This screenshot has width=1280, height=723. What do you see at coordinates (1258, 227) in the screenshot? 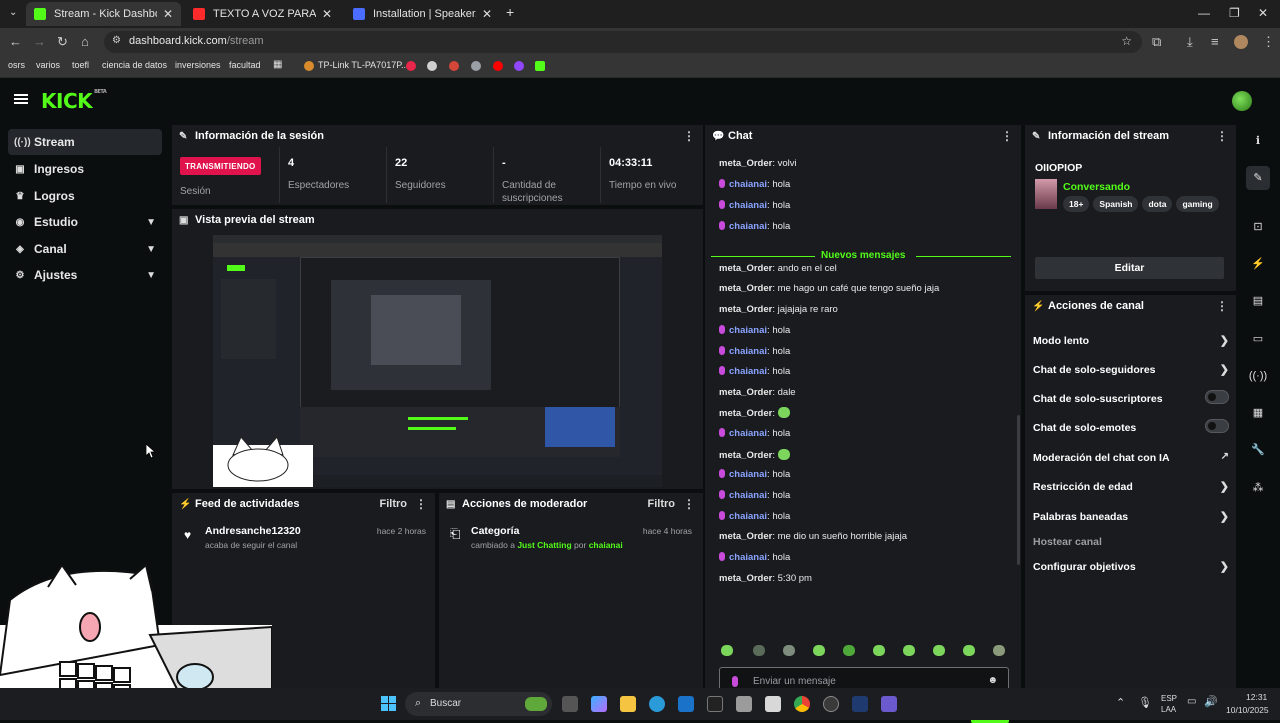
I see `preview-rail-icon: ⊡` at bounding box center [1258, 227].